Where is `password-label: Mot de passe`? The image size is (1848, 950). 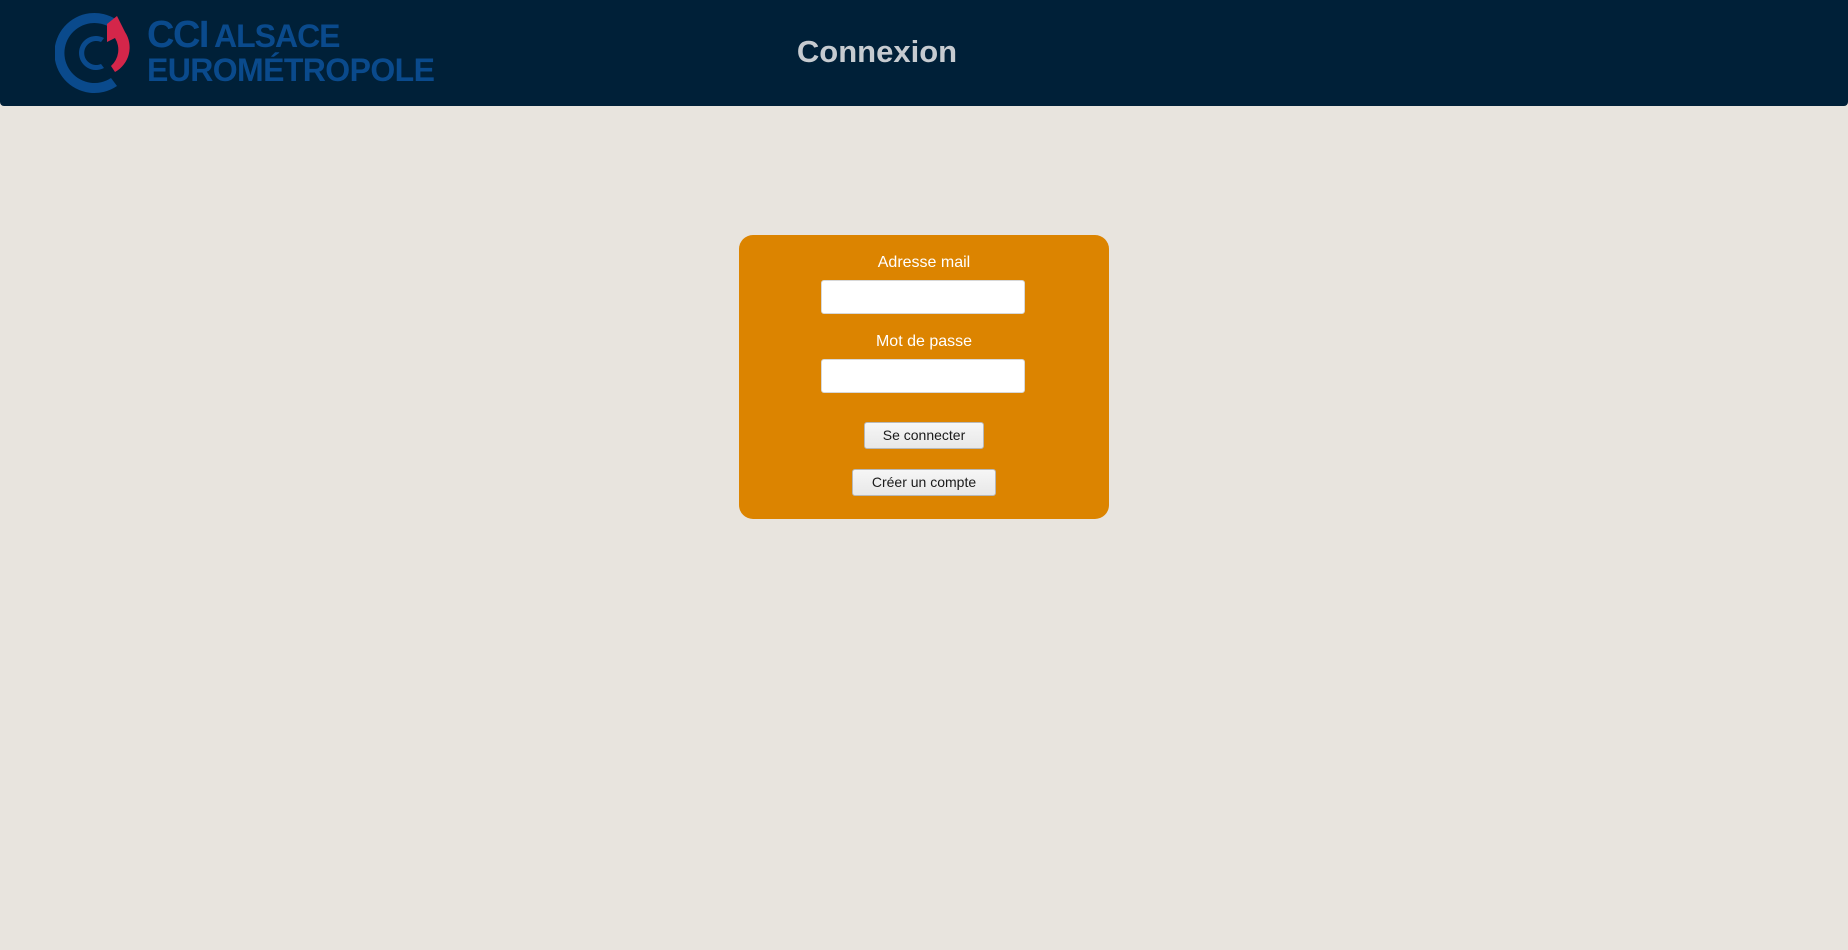 password-label: Mot de passe is located at coordinates (924, 341).